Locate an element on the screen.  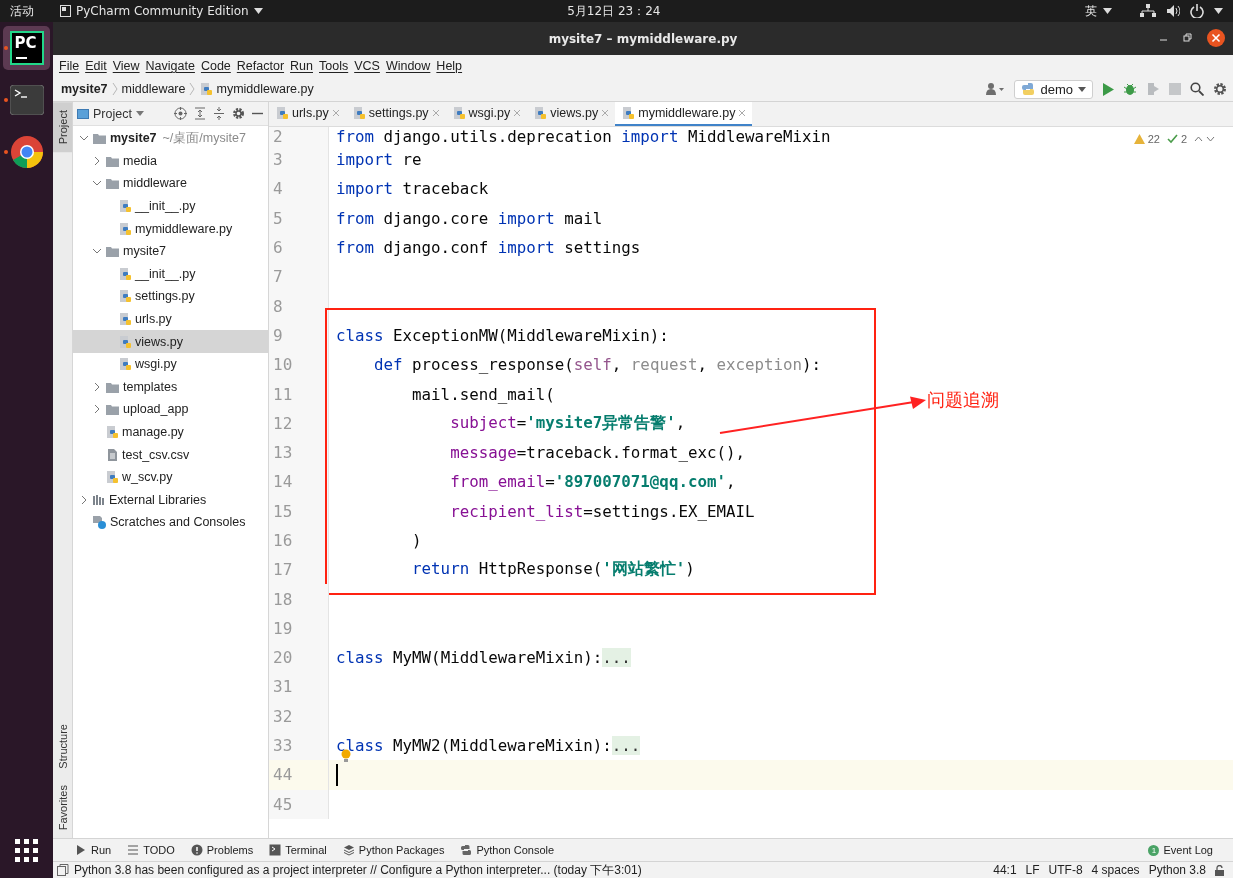
line-number: 15 is located at coordinates (299, 511).